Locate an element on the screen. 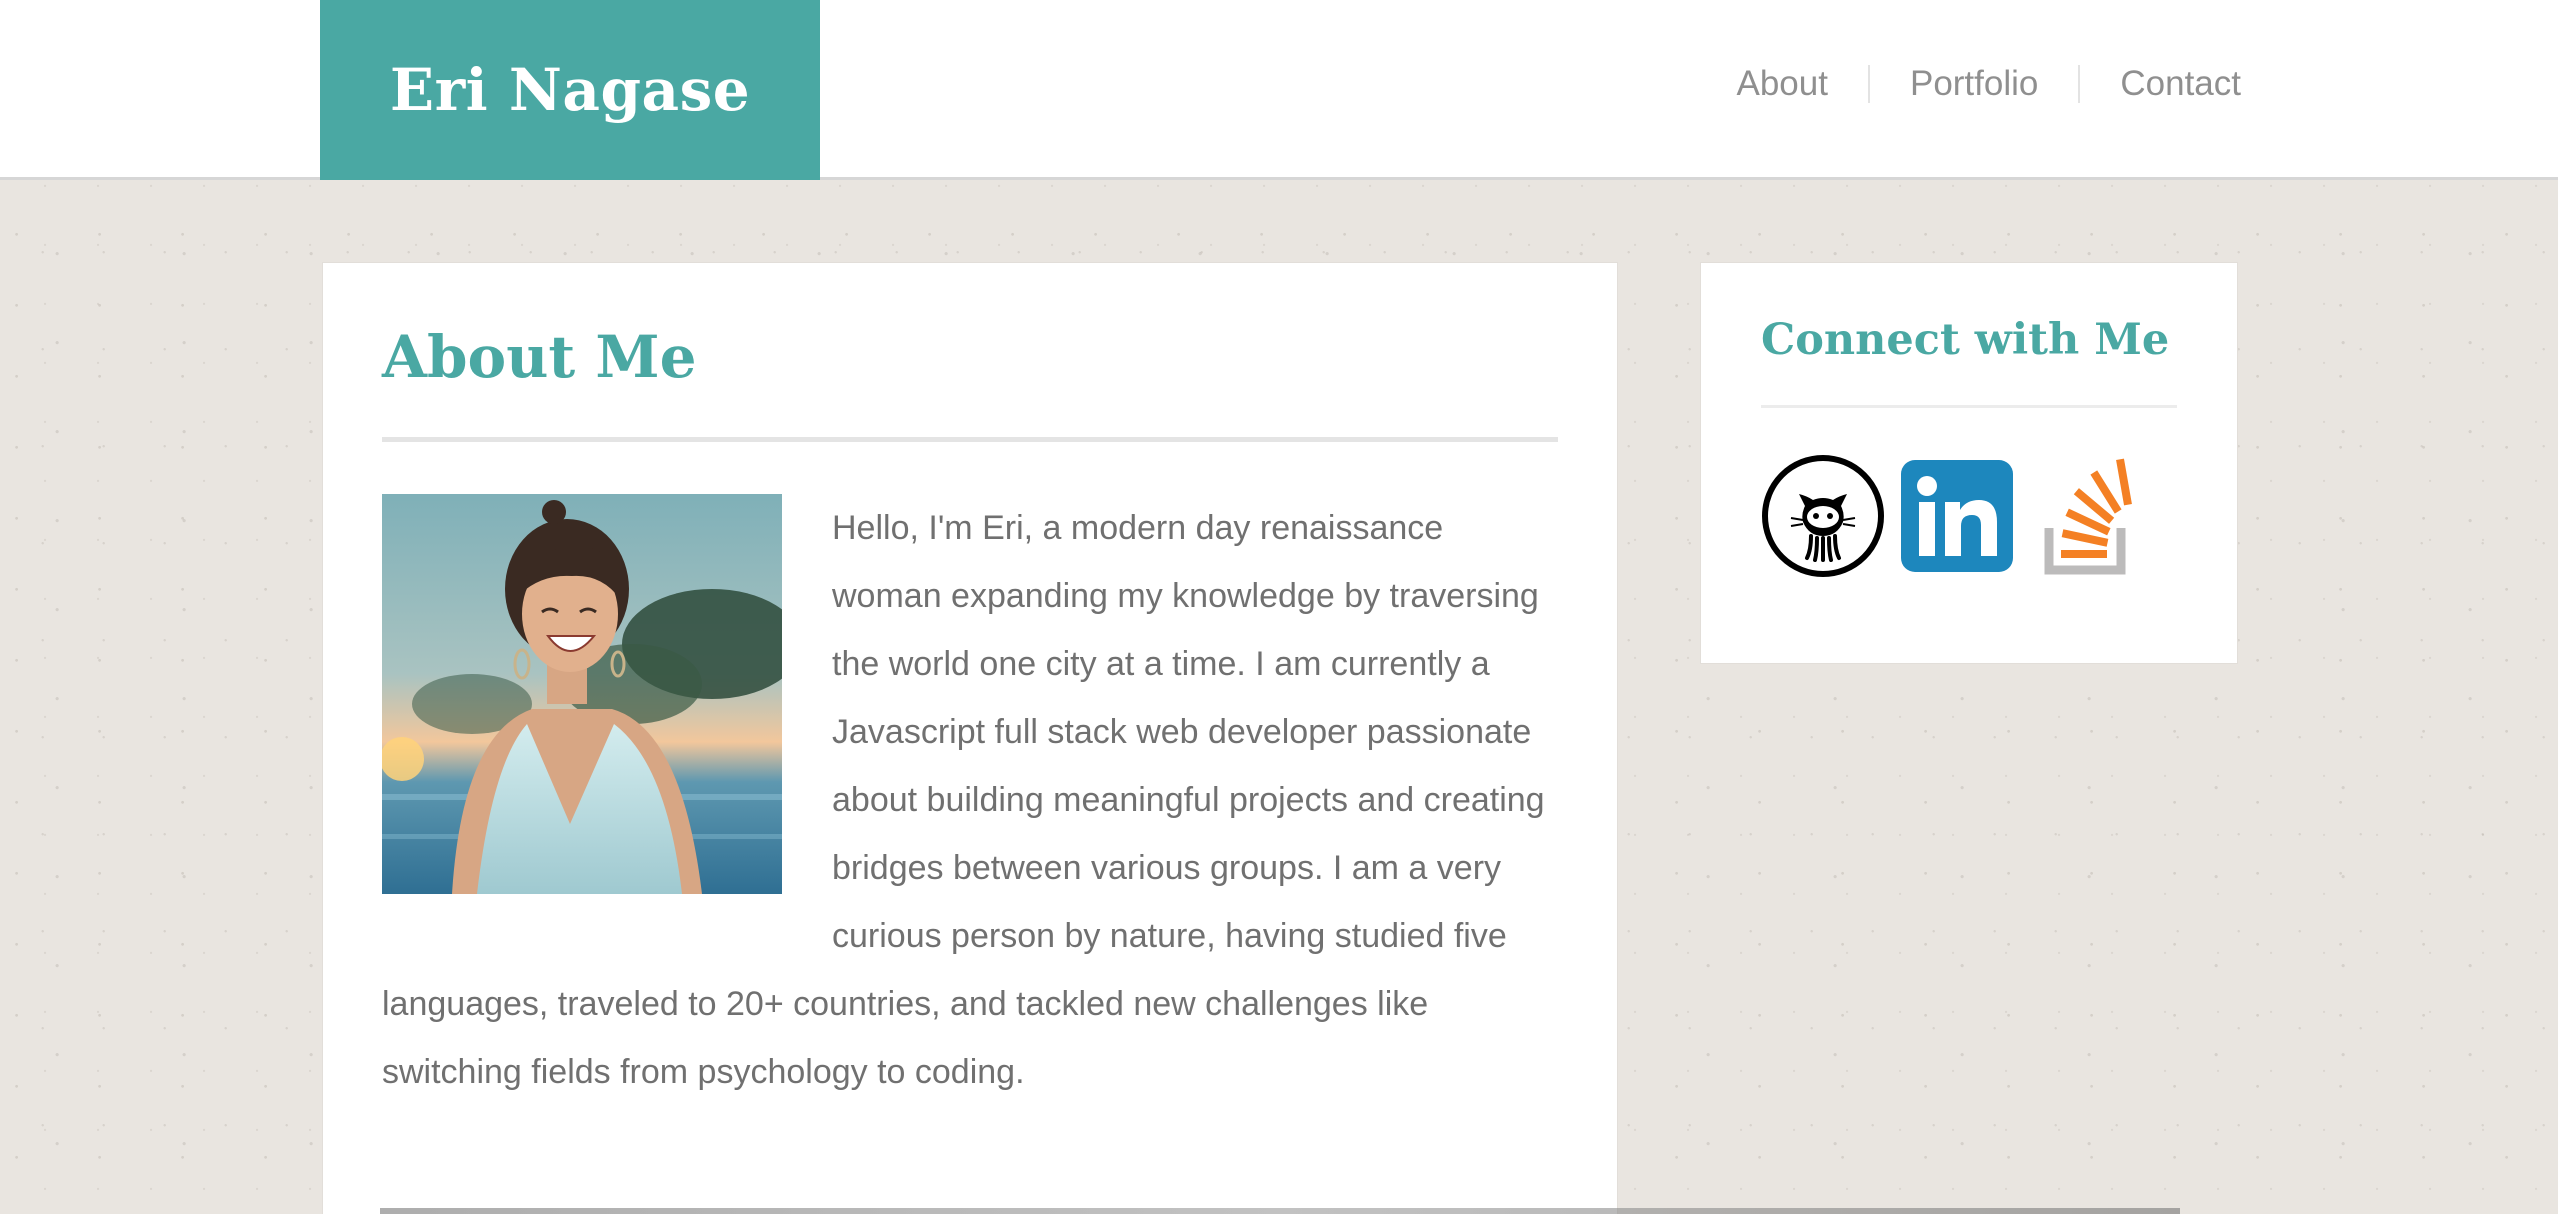  nav-contact: Contact is located at coordinates (2159, 84).